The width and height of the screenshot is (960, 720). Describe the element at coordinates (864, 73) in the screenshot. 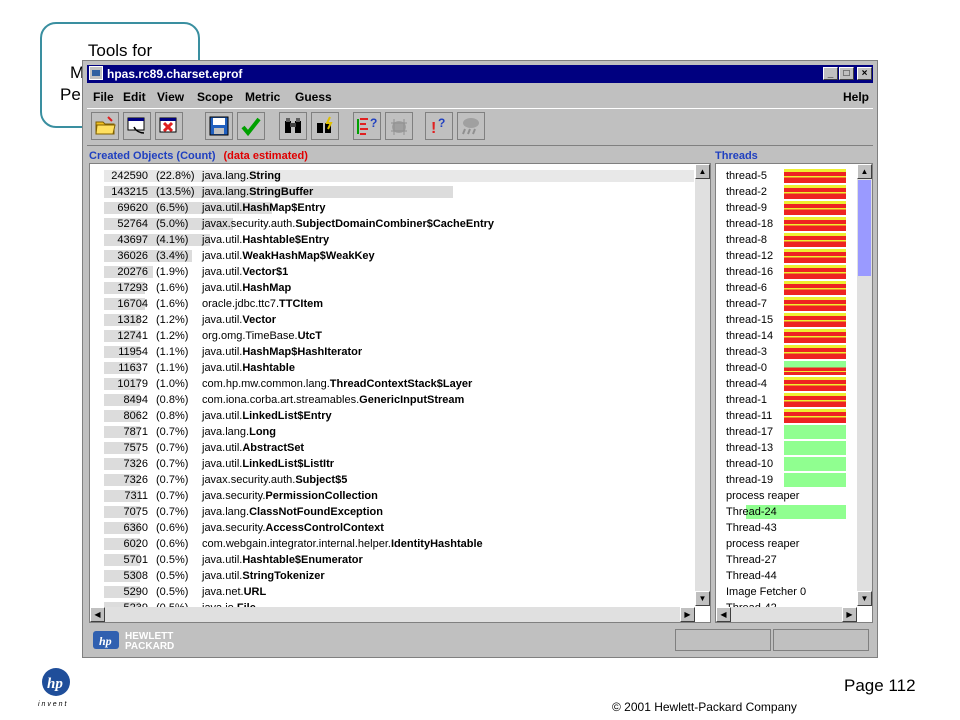

I see `close-button: ×` at that location.